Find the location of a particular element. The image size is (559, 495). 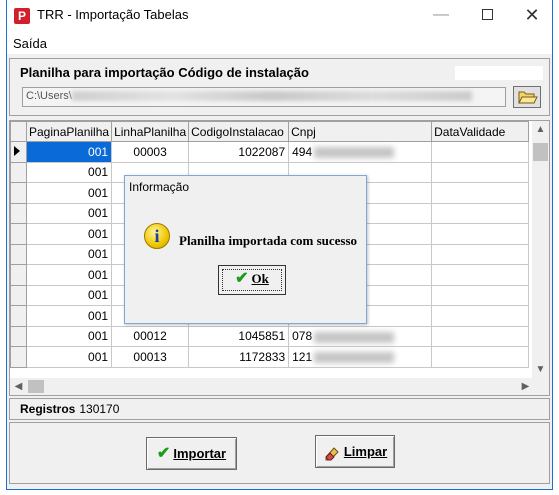

status-bar: Registros 130170 is located at coordinates (279, 409).